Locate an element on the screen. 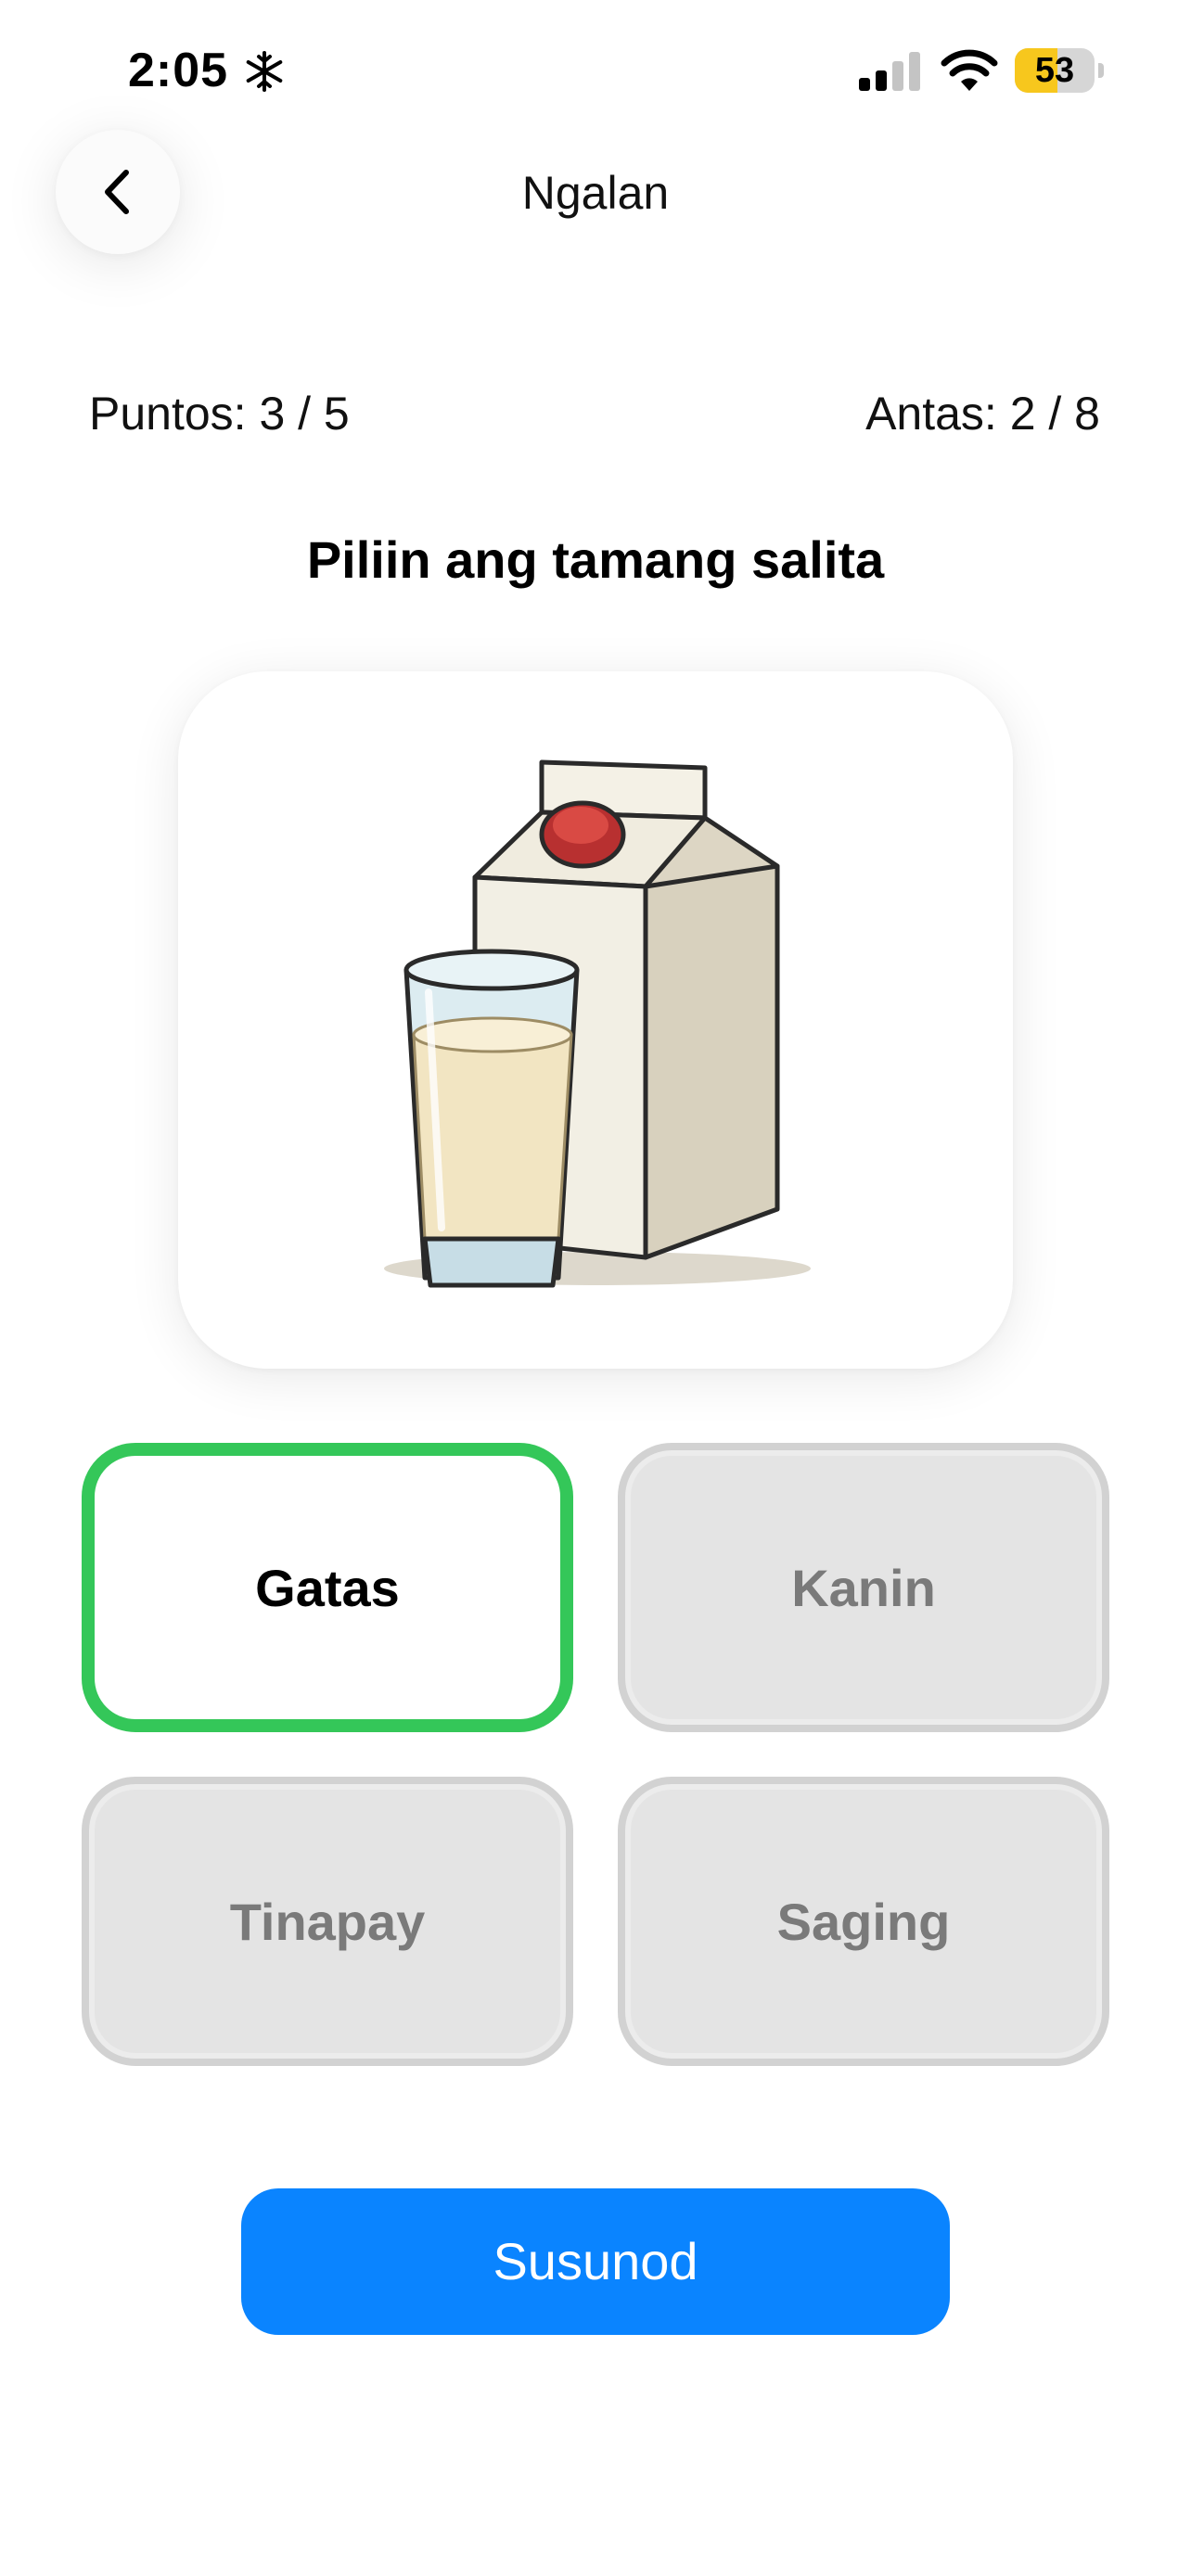  battery-level: 53 is located at coordinates (1054, 71).